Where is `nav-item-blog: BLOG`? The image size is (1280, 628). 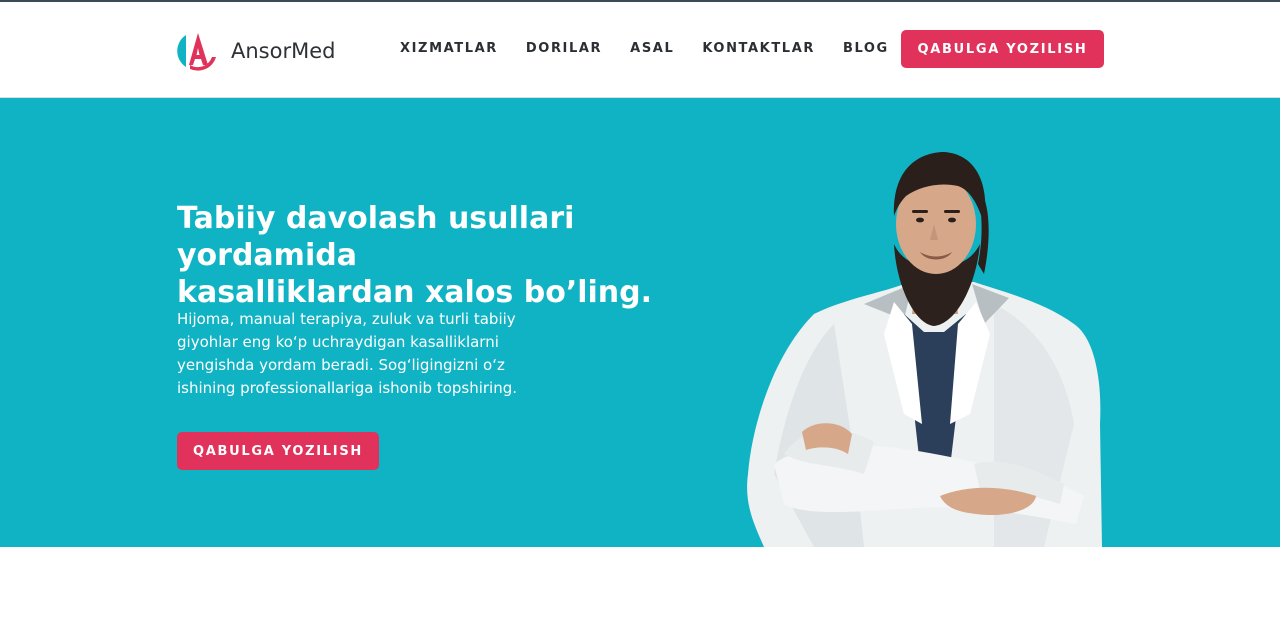 nav-item-blog: BLOG is located at coordinates (866, 48).